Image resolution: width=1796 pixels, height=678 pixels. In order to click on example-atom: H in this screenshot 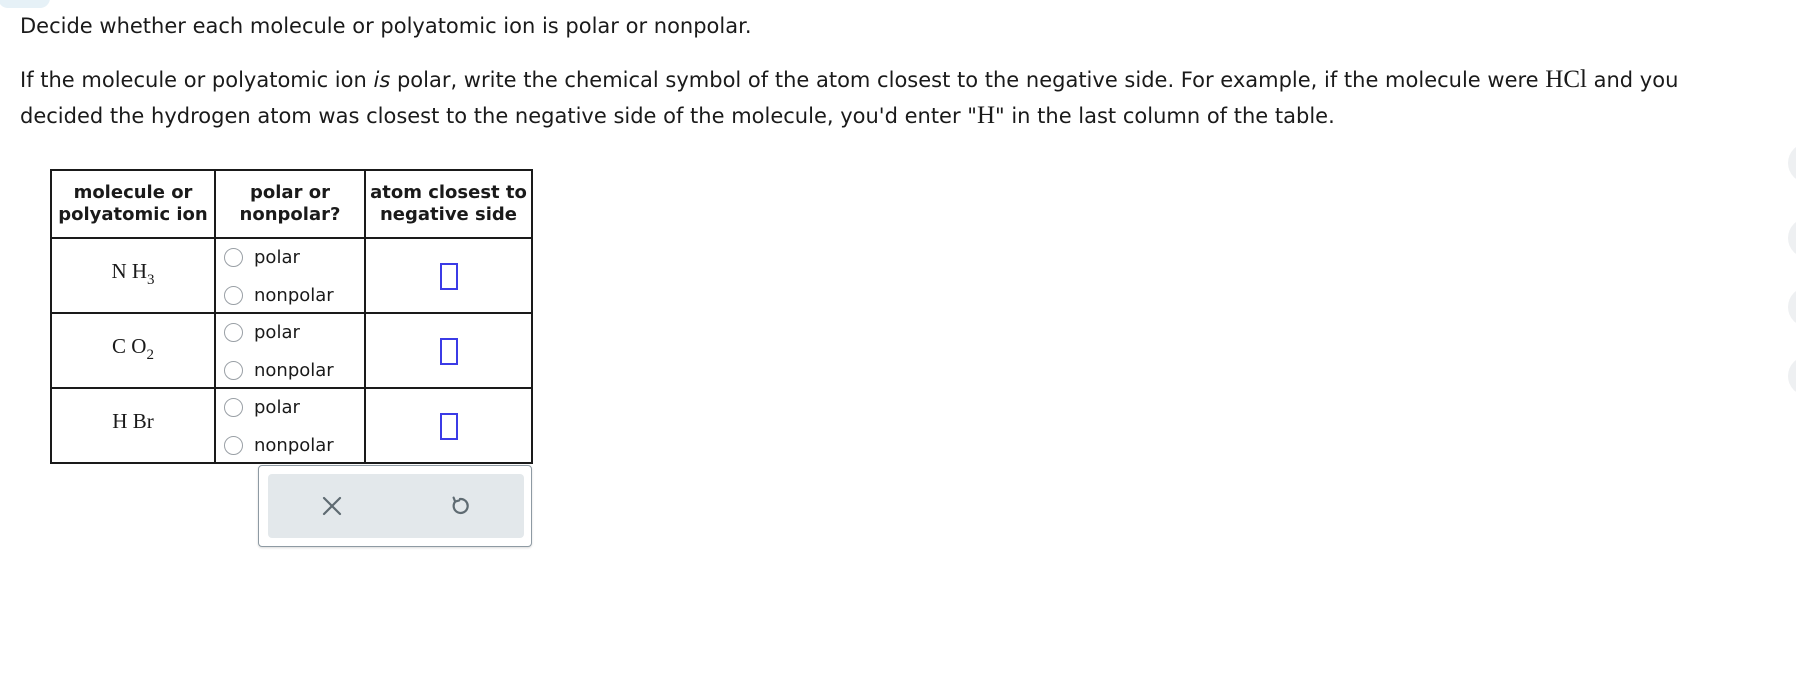, I will do `click(985, 115)`.